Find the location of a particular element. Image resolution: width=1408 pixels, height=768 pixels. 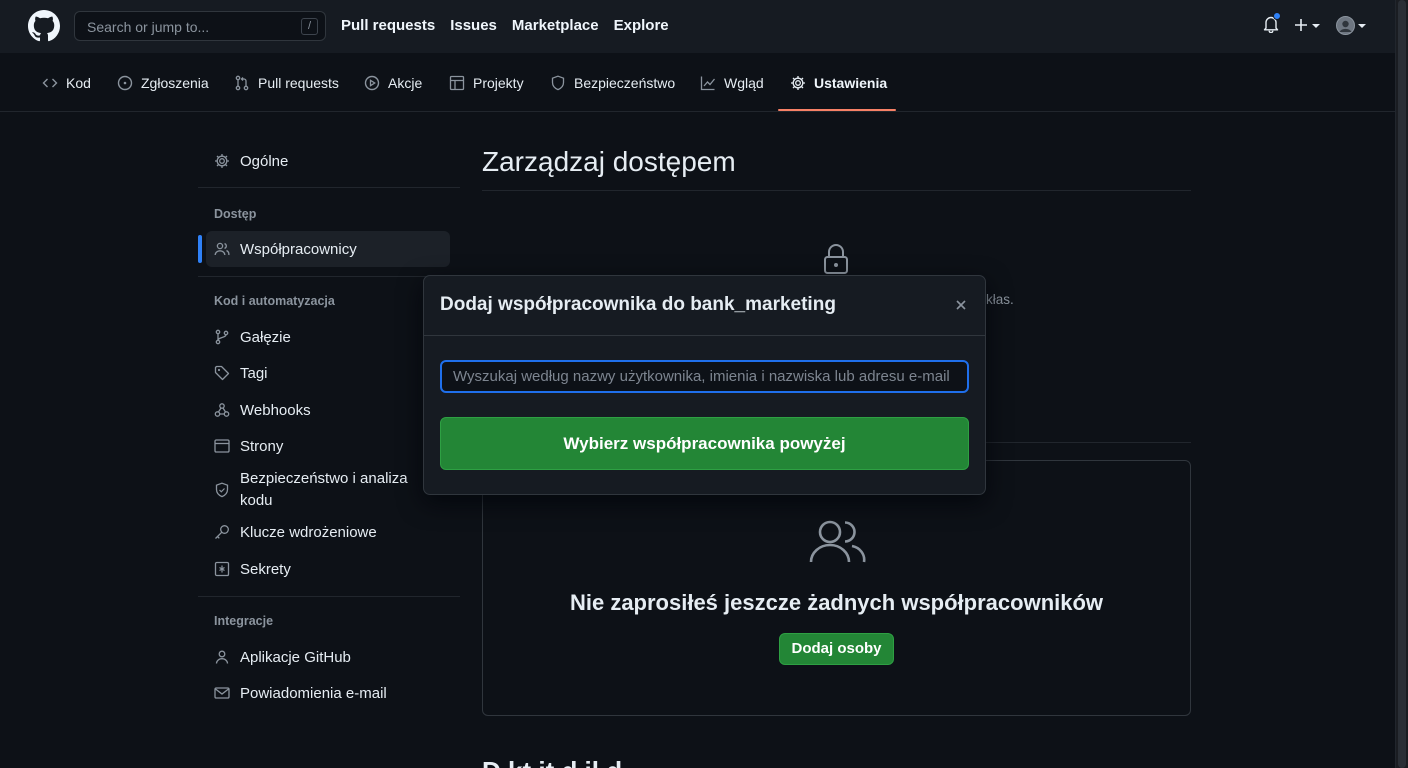

play-icon is located at coordinates (372, 82).